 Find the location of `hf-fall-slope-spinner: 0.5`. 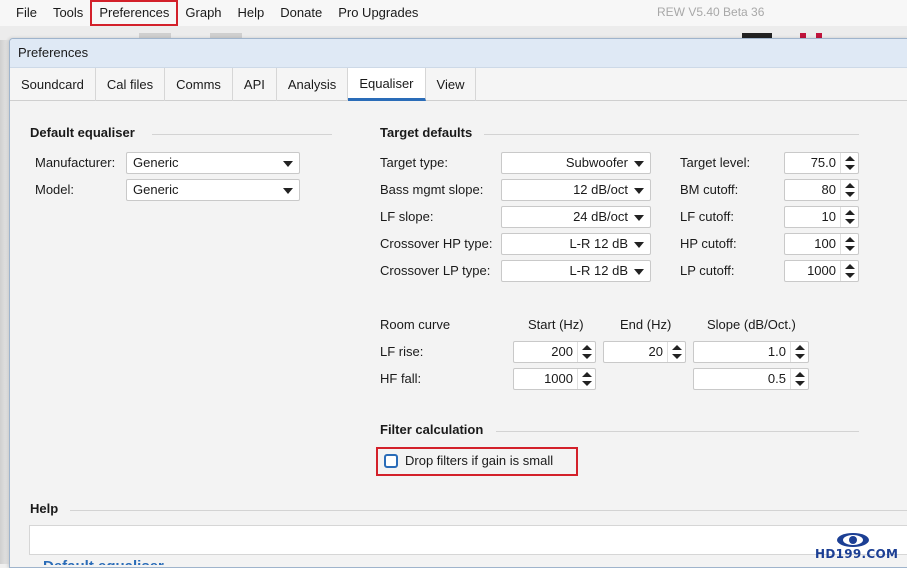

hf-fall-slope-spinner: 0.5 is located at coordinates (751, 379).